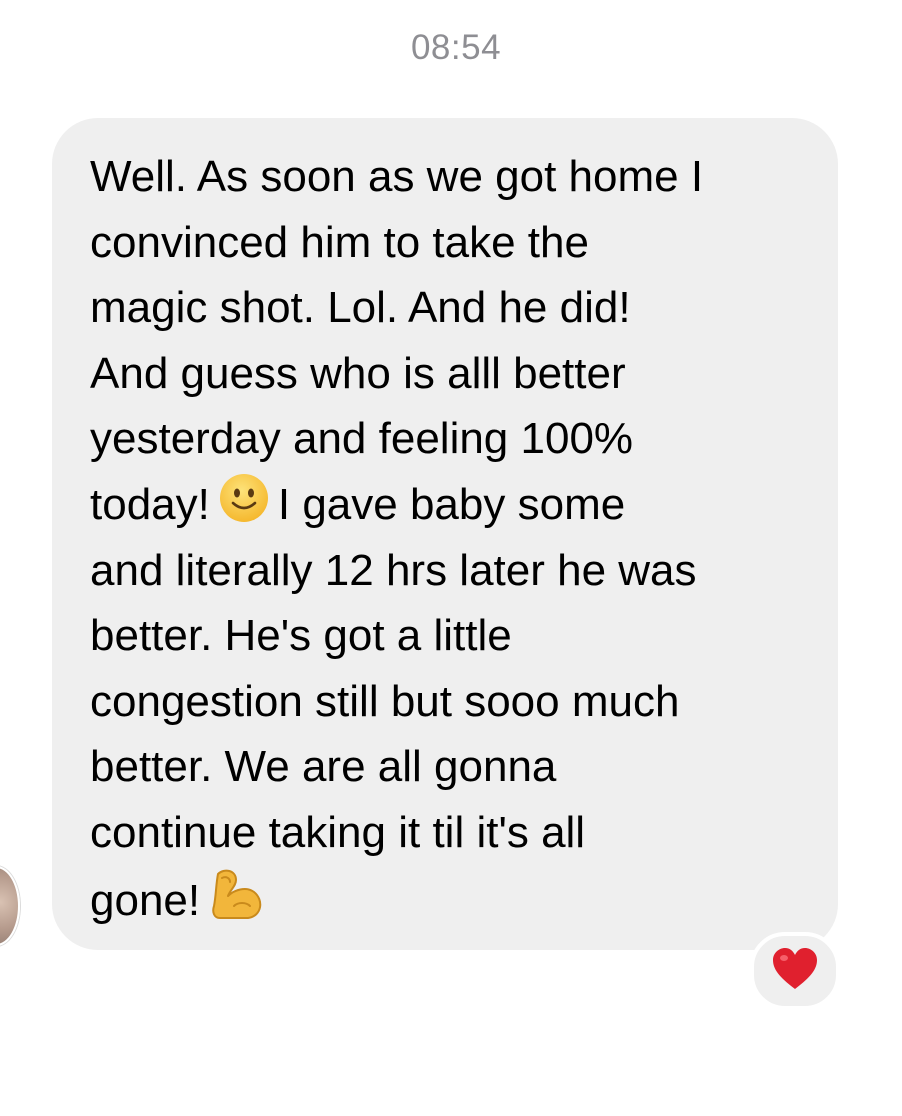 The image size is (902, 1116). What do you see at coordinates (362, 439) in the screenshot?
I see `message-line: yesterday and feeling 100%` at bounding box center [362, 439].